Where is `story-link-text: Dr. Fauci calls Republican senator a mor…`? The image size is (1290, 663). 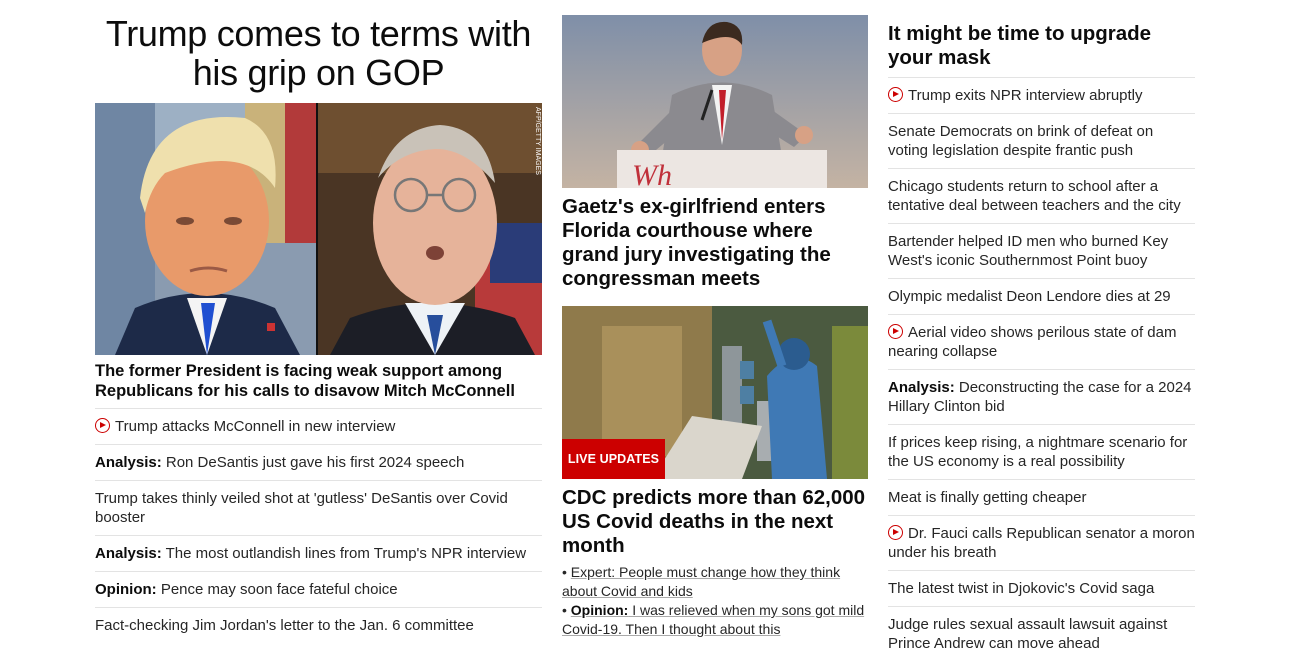
story-link-text: Dr. Fauci calls Republican senator a mor… is located at coordinates (1041, 543).